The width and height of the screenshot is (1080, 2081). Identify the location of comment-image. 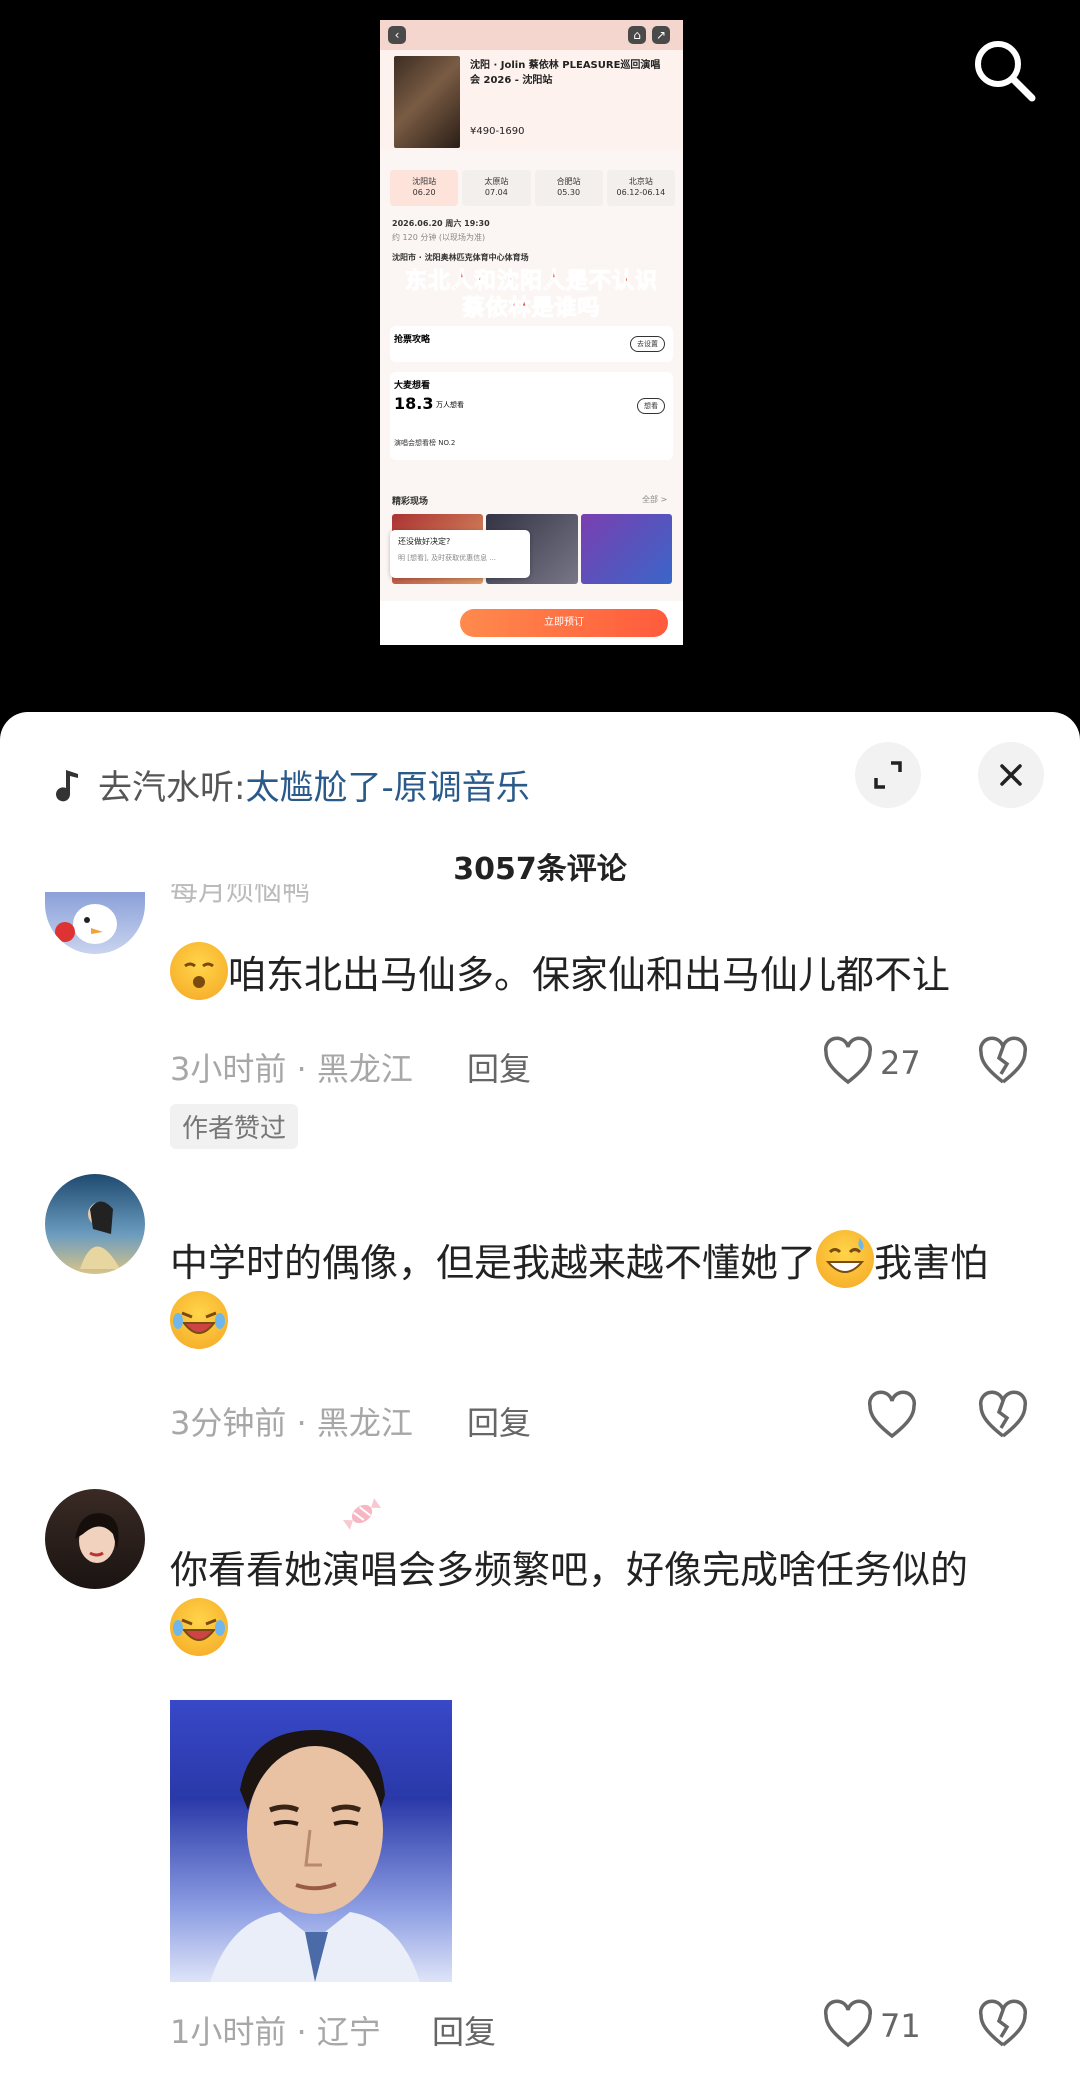
(311, 1841).